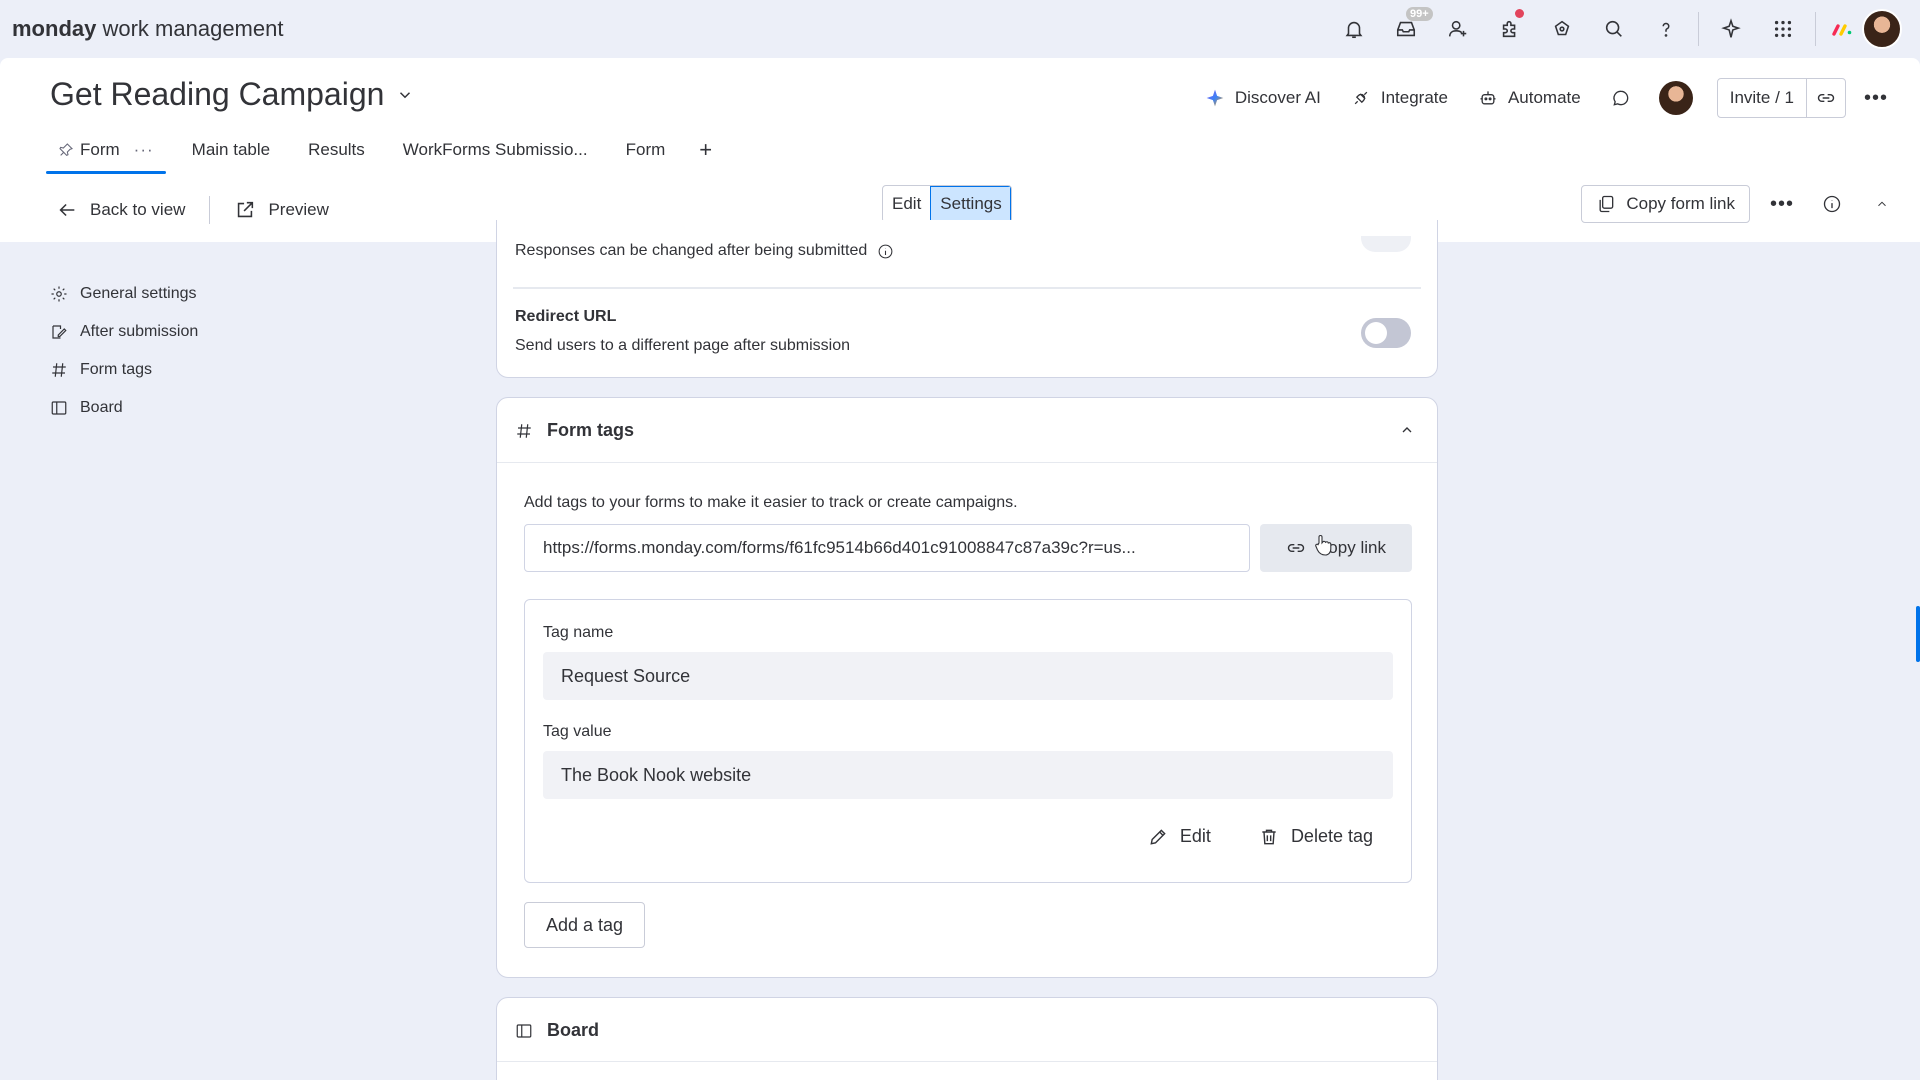 Image resolution: width=1920 pixels, height=1080 pixels. Describe the element at coordinates (1336, 548) in the screenshot. I see `copy-link-button: Copy link` at that location.